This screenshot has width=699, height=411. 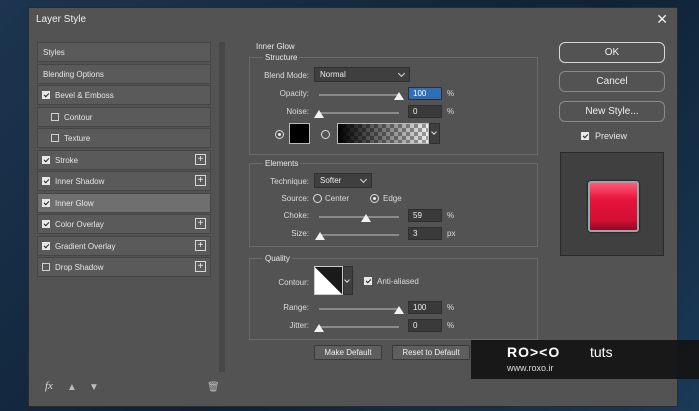 I want to click on opacity-slider-track, so click(x=359, y=95).